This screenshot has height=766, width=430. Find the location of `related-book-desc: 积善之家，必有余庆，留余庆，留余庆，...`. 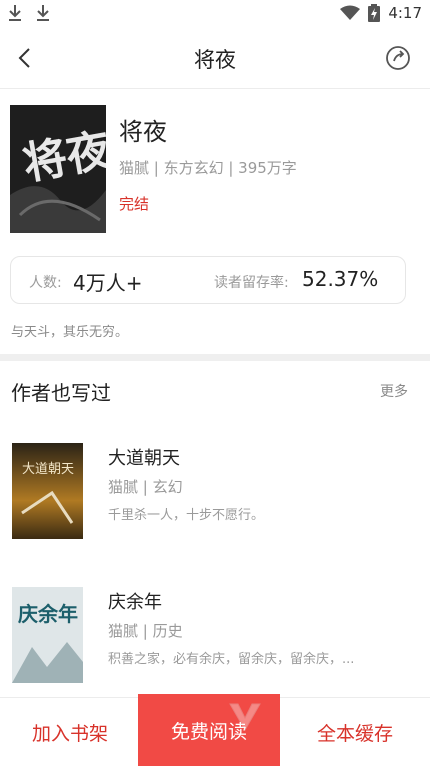

related-book-desc: 积善之家，必有余庆，留余庆，留余庆，... is located at coordinates (231, 659).